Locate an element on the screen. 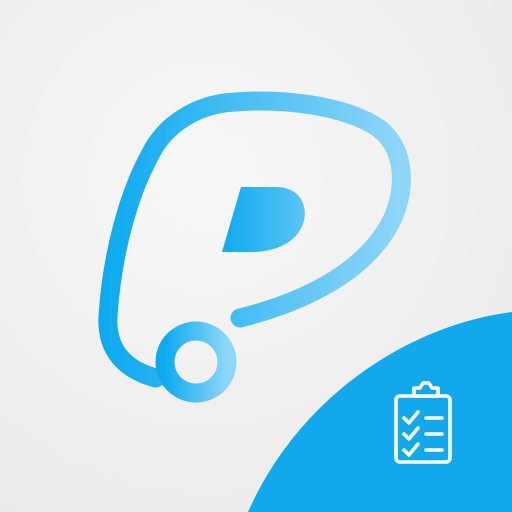  p-logo-ring is located at coordinates (196, 362).